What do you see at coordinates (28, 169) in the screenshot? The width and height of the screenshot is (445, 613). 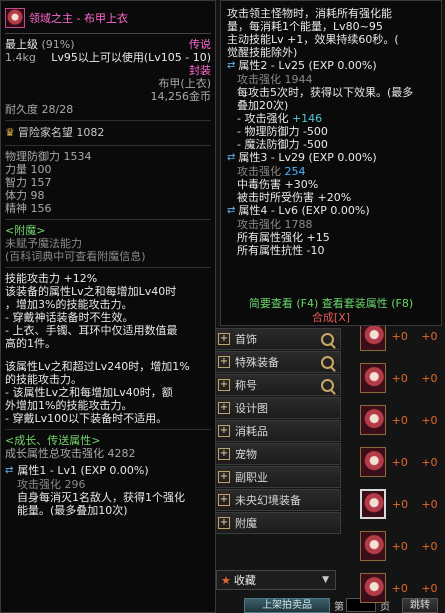 I see `stat-line: 力量 100` at bounding box center [28, 169].